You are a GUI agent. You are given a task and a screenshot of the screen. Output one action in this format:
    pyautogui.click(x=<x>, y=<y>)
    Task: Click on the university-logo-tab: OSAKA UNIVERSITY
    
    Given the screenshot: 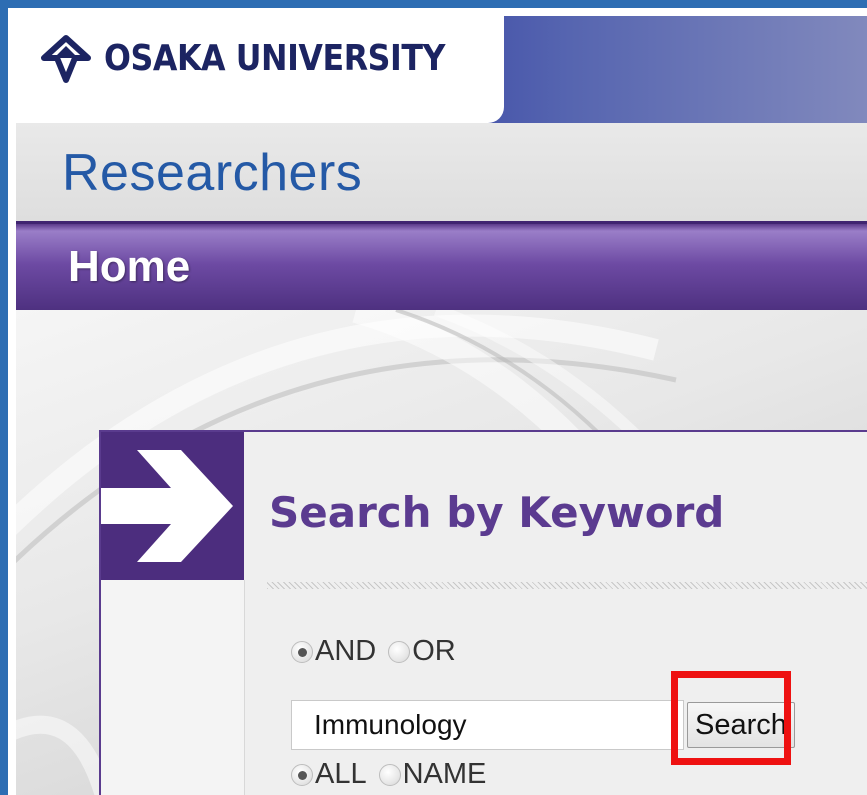 What is the action you would take?
    pyautogui.click(x=260, y=69)
    